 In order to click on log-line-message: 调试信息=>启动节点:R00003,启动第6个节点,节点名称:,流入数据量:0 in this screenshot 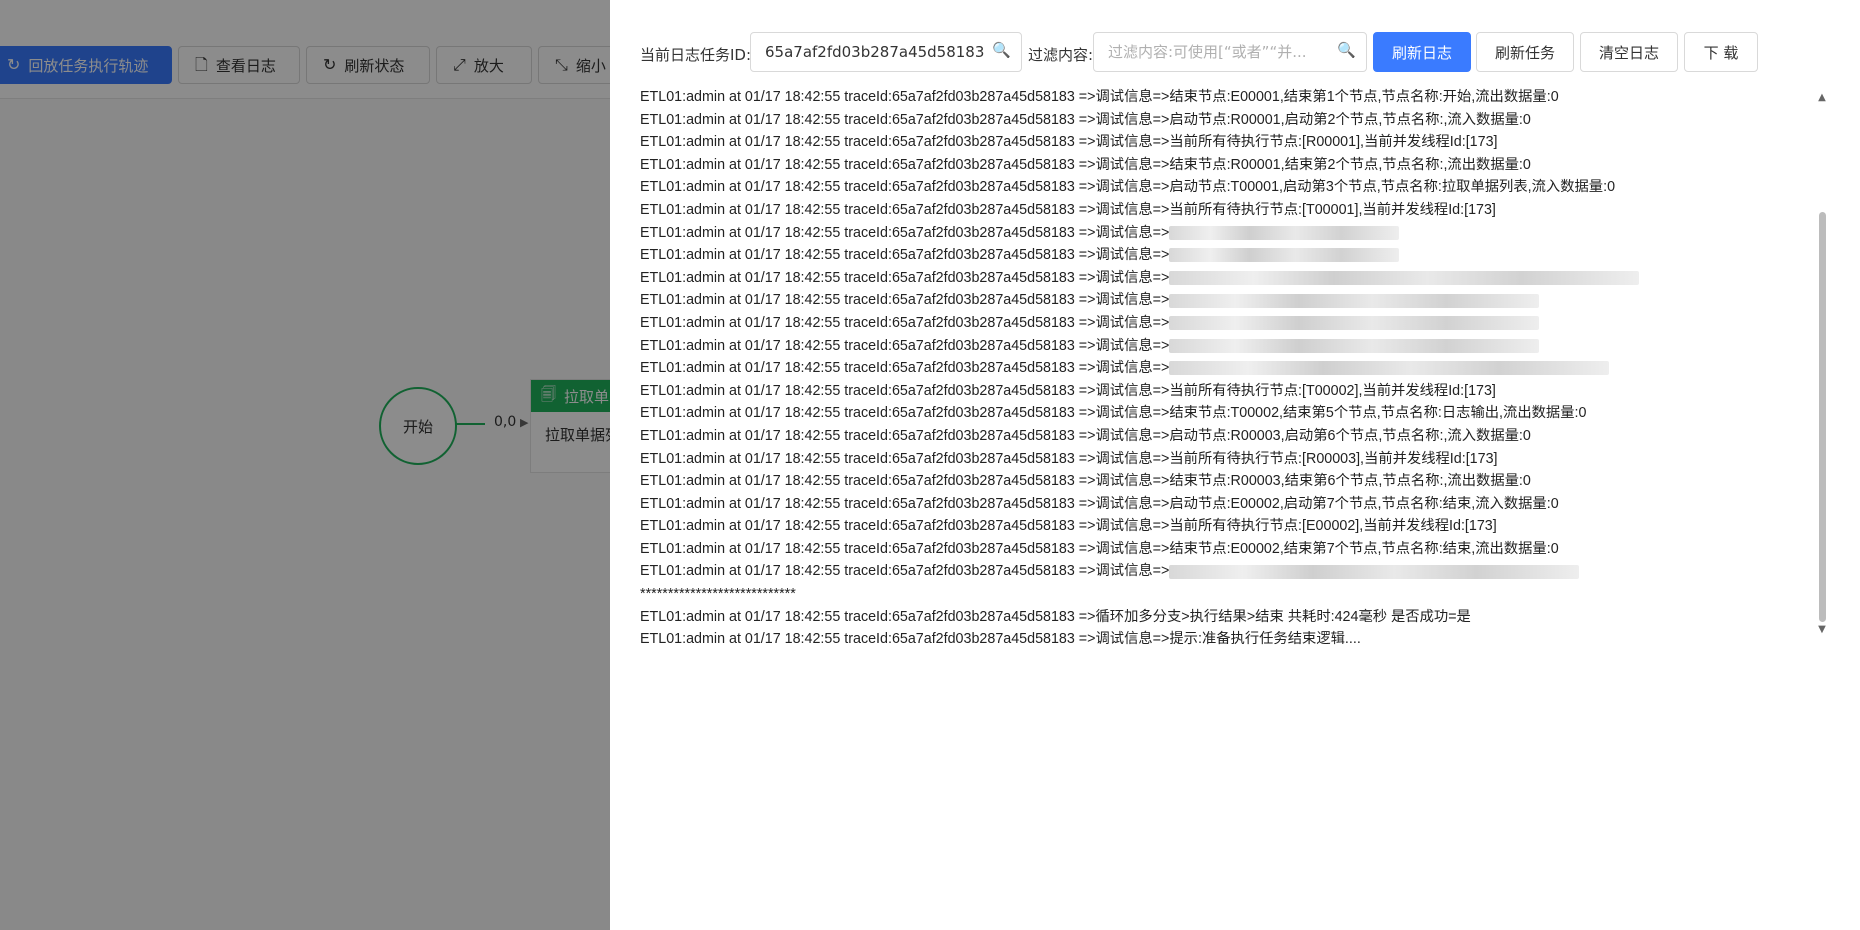, I will do `click(1313, 435)`.